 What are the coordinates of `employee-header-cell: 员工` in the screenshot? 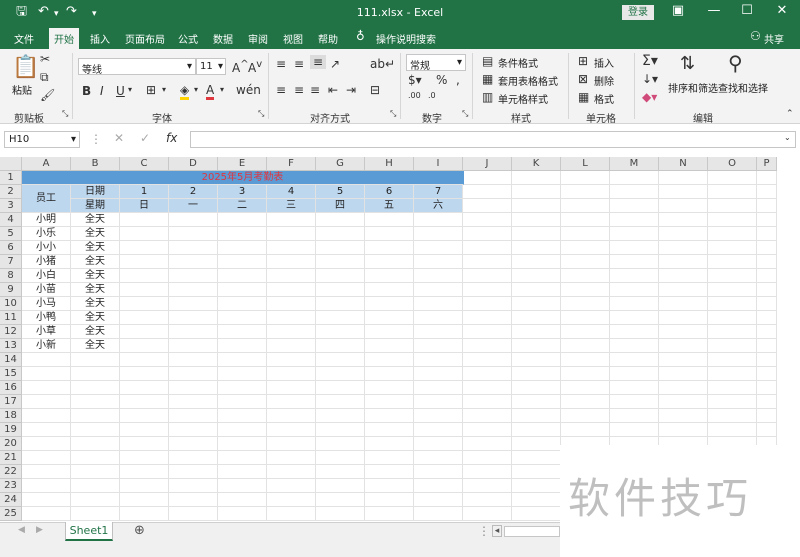 It's located at (46, 199).